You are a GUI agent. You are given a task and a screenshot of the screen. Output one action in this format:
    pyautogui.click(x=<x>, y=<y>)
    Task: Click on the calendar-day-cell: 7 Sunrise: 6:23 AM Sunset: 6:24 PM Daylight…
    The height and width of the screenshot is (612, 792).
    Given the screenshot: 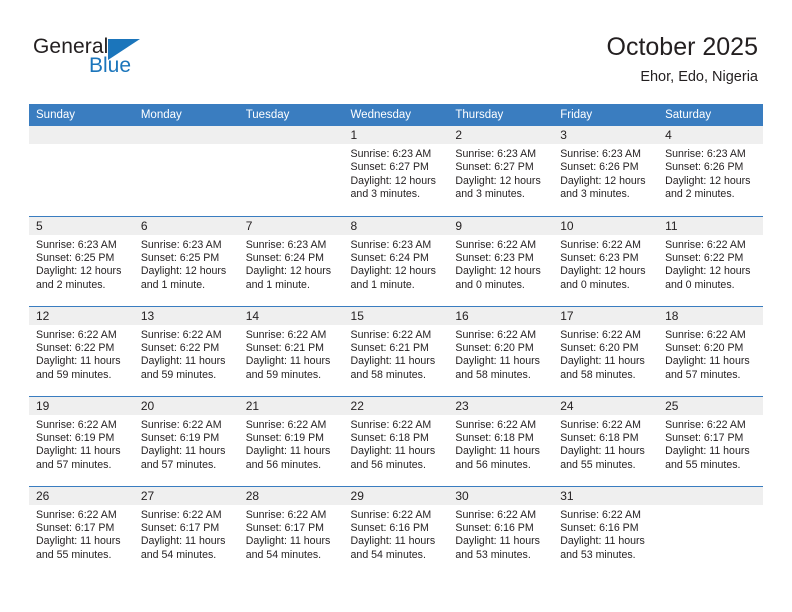 What is the action you would take?
    pyautogui.click(x=291, y=260)
    